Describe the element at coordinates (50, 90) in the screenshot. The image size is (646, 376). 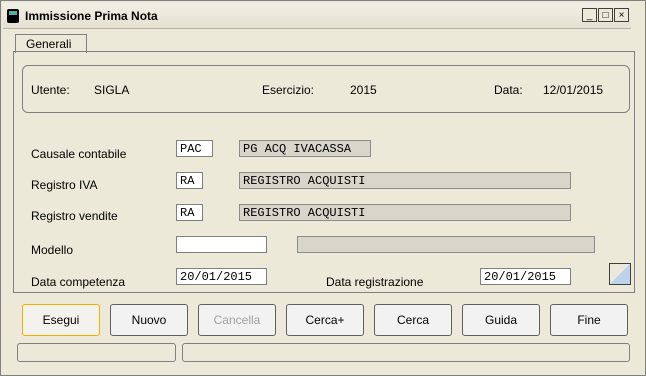
I see `user-label: Utente:` at that location.